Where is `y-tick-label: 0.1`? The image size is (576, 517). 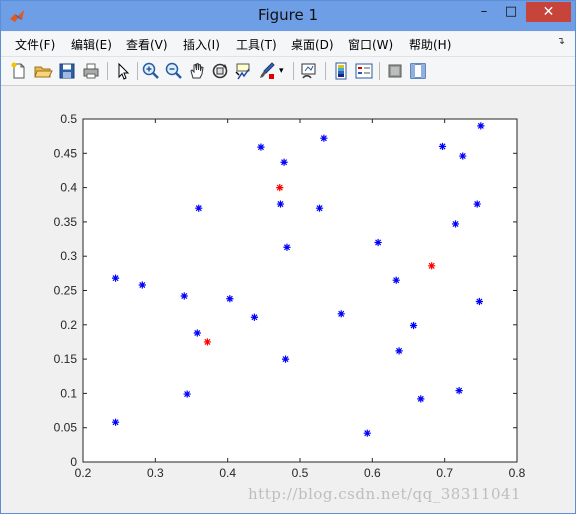 y-tick-label: 0.1 is located at coordinates (68, 393).